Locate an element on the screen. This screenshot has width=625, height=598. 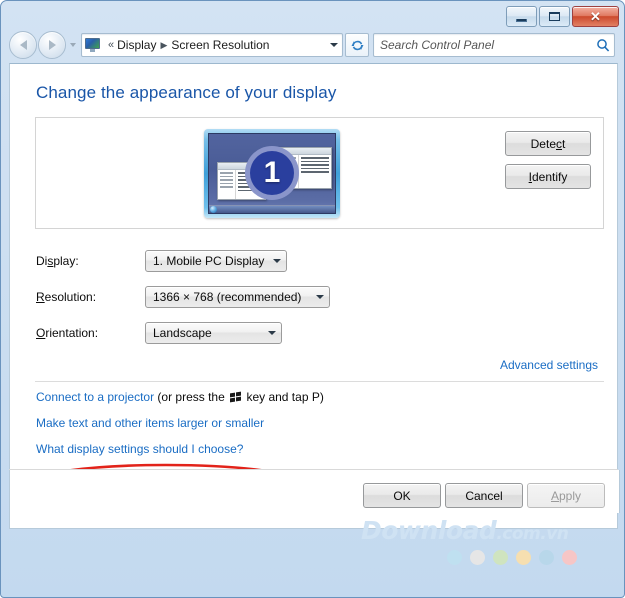
navigation-bar: « Display ▶ Screen Resolution is located at coordinates (312, 45).